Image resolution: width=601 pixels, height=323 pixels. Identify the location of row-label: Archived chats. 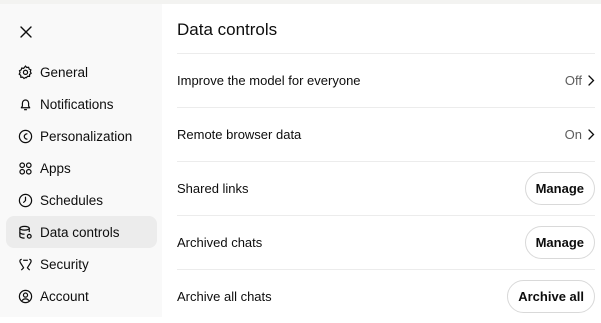
(220, 242).